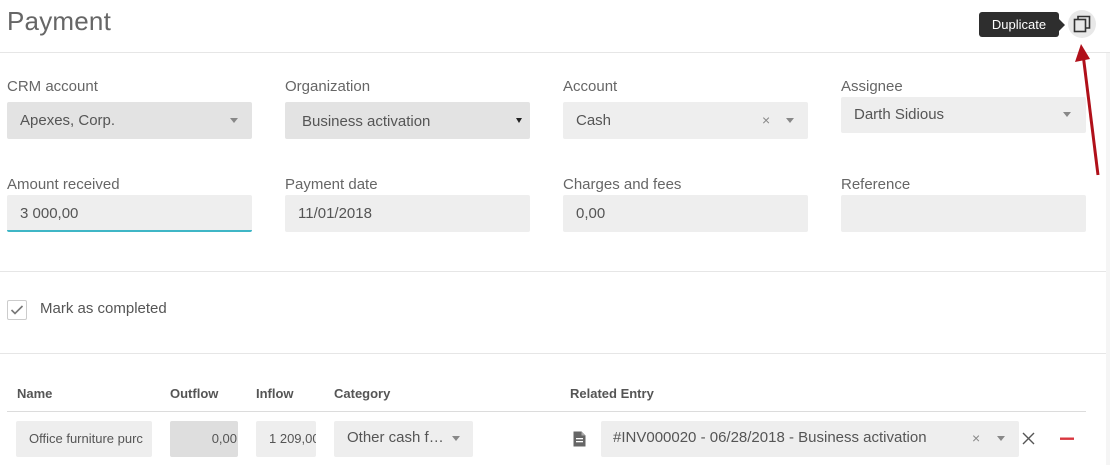 This screenshot has width=1110, height=465. Describe the element at coordinates (331, 184) in the screenshot. I see `payment-date-label: Payment date` at that location.